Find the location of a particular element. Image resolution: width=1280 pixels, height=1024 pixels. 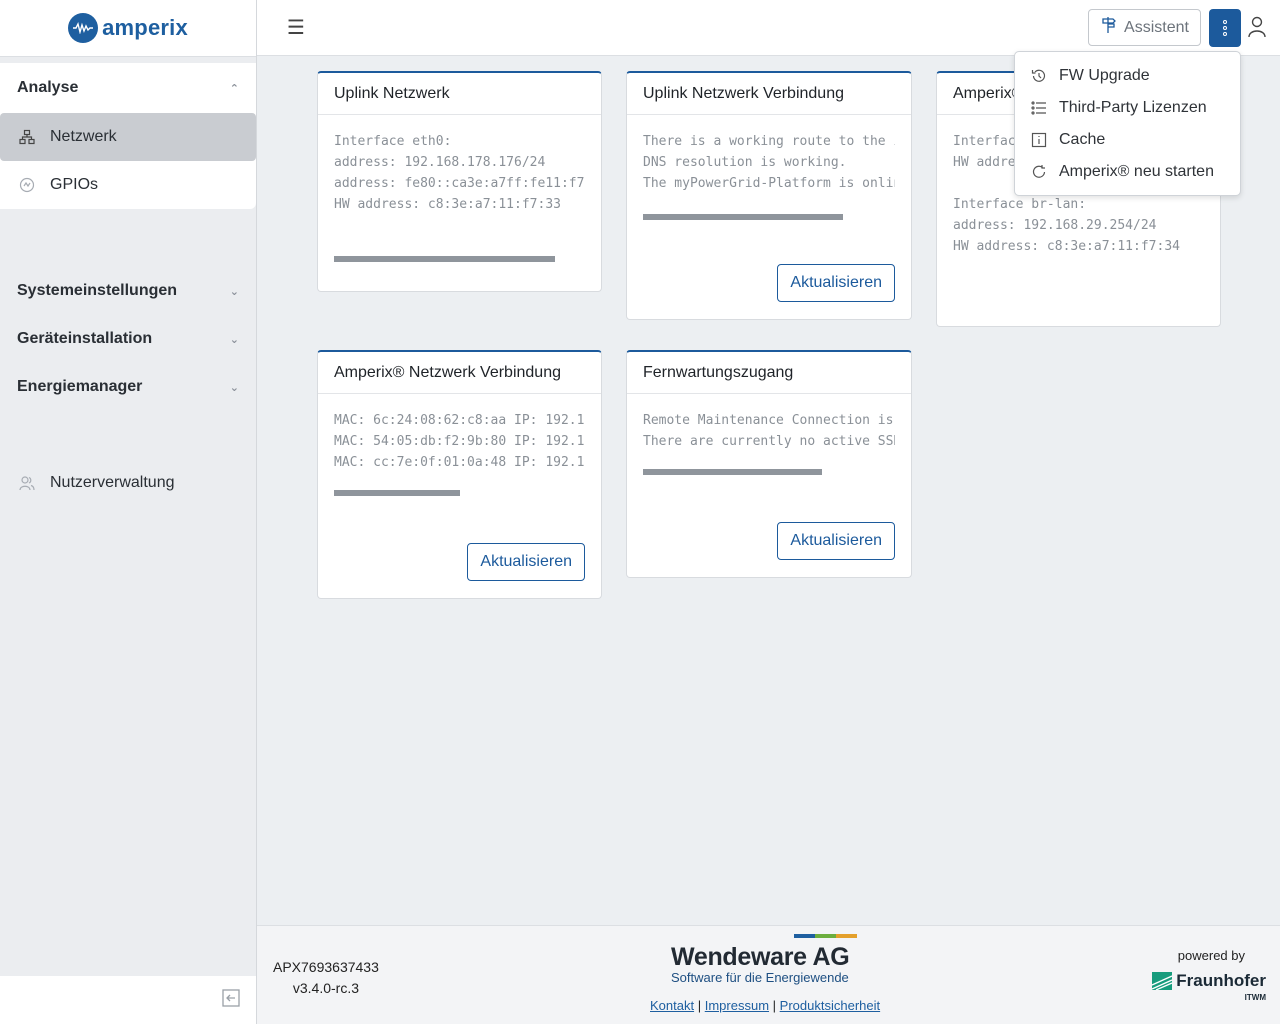

card-text: MAC: 54:05:db:f2:9b:80 IP: 192.168.29.11 is located at coordinates (459, 441).